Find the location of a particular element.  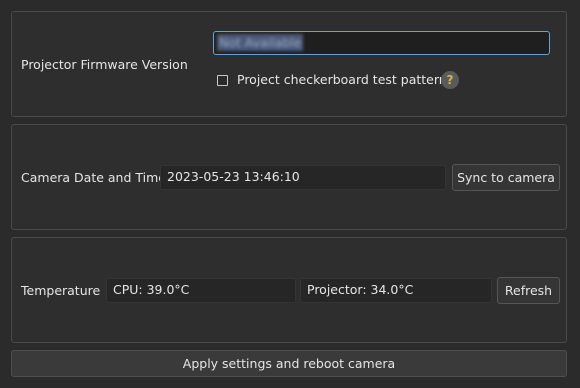

checkerboard-label: Project checkerboard test pattern is located at coordinates (342, 79).